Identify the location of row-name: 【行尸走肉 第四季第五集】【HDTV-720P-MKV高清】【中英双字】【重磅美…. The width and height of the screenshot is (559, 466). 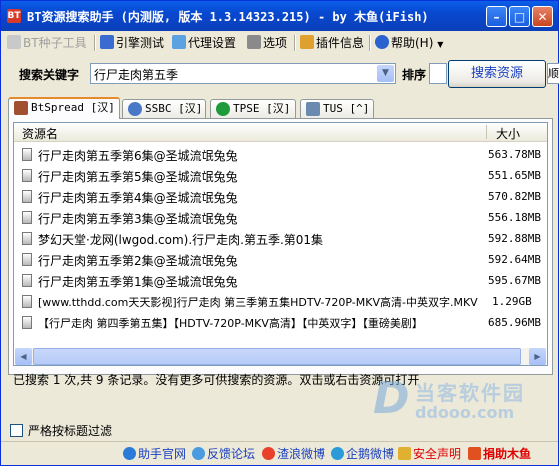
(230, 323).